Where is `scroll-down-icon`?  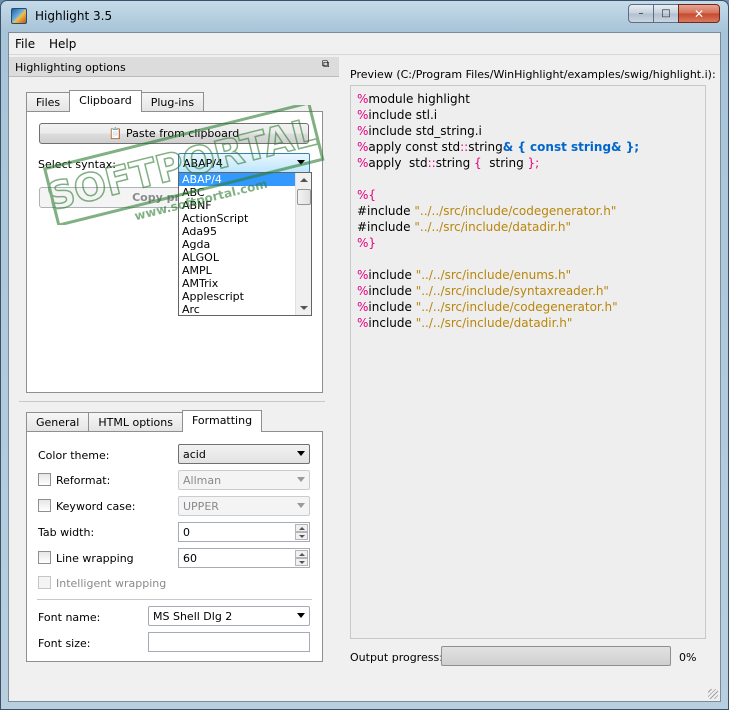
scroll-down-icon is located at coordinates (304, 308).